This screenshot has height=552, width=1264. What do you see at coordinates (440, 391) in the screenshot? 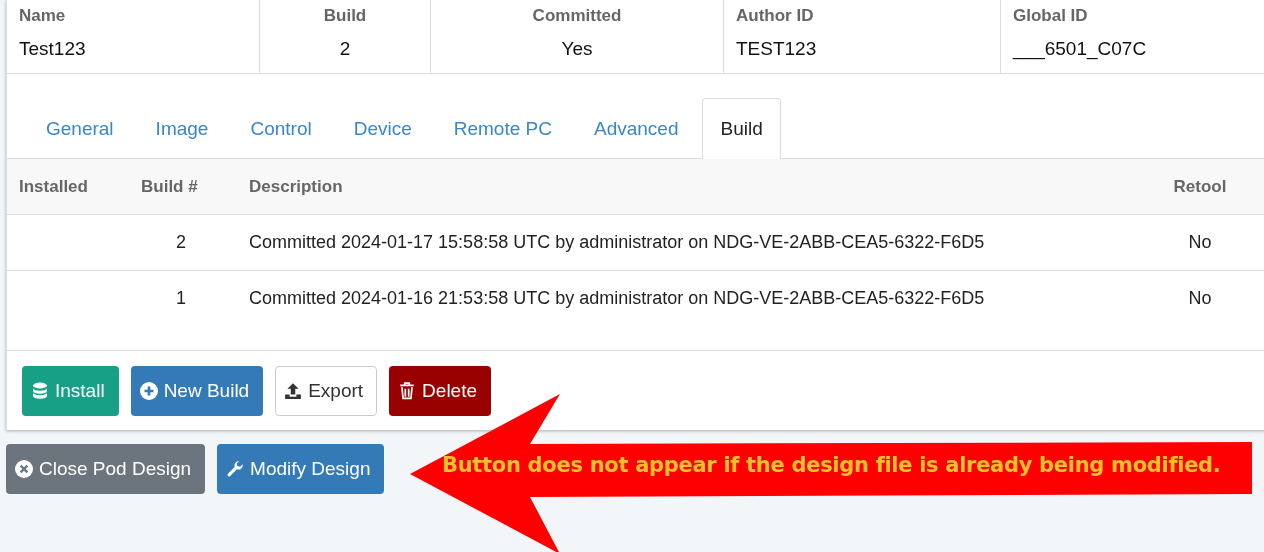
I see `delete-button: Delete` at bounding box center [440, 391].